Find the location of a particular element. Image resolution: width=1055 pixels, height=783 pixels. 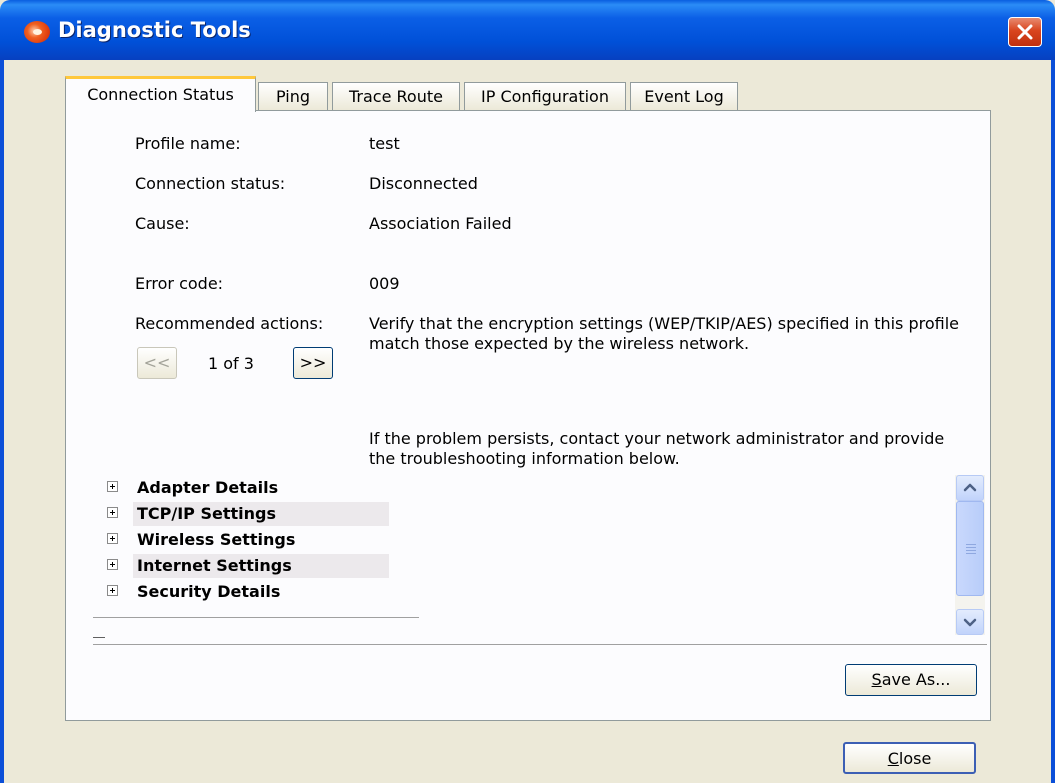

tab-ping: Ping is located at coordinates (293, 96).